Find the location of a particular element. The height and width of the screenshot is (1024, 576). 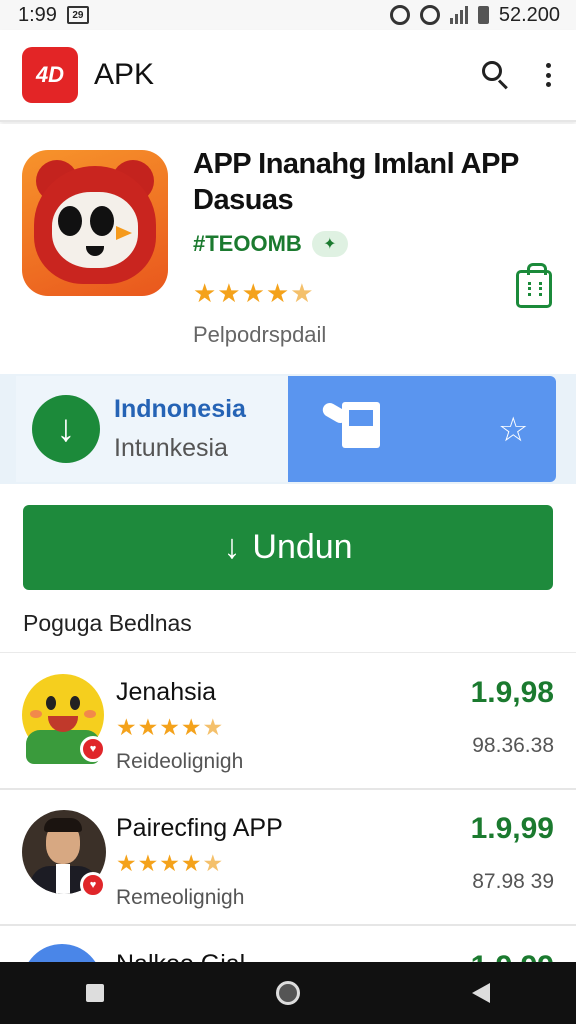

developer-name: #TEOOMB is located at coordinates (247, 244).